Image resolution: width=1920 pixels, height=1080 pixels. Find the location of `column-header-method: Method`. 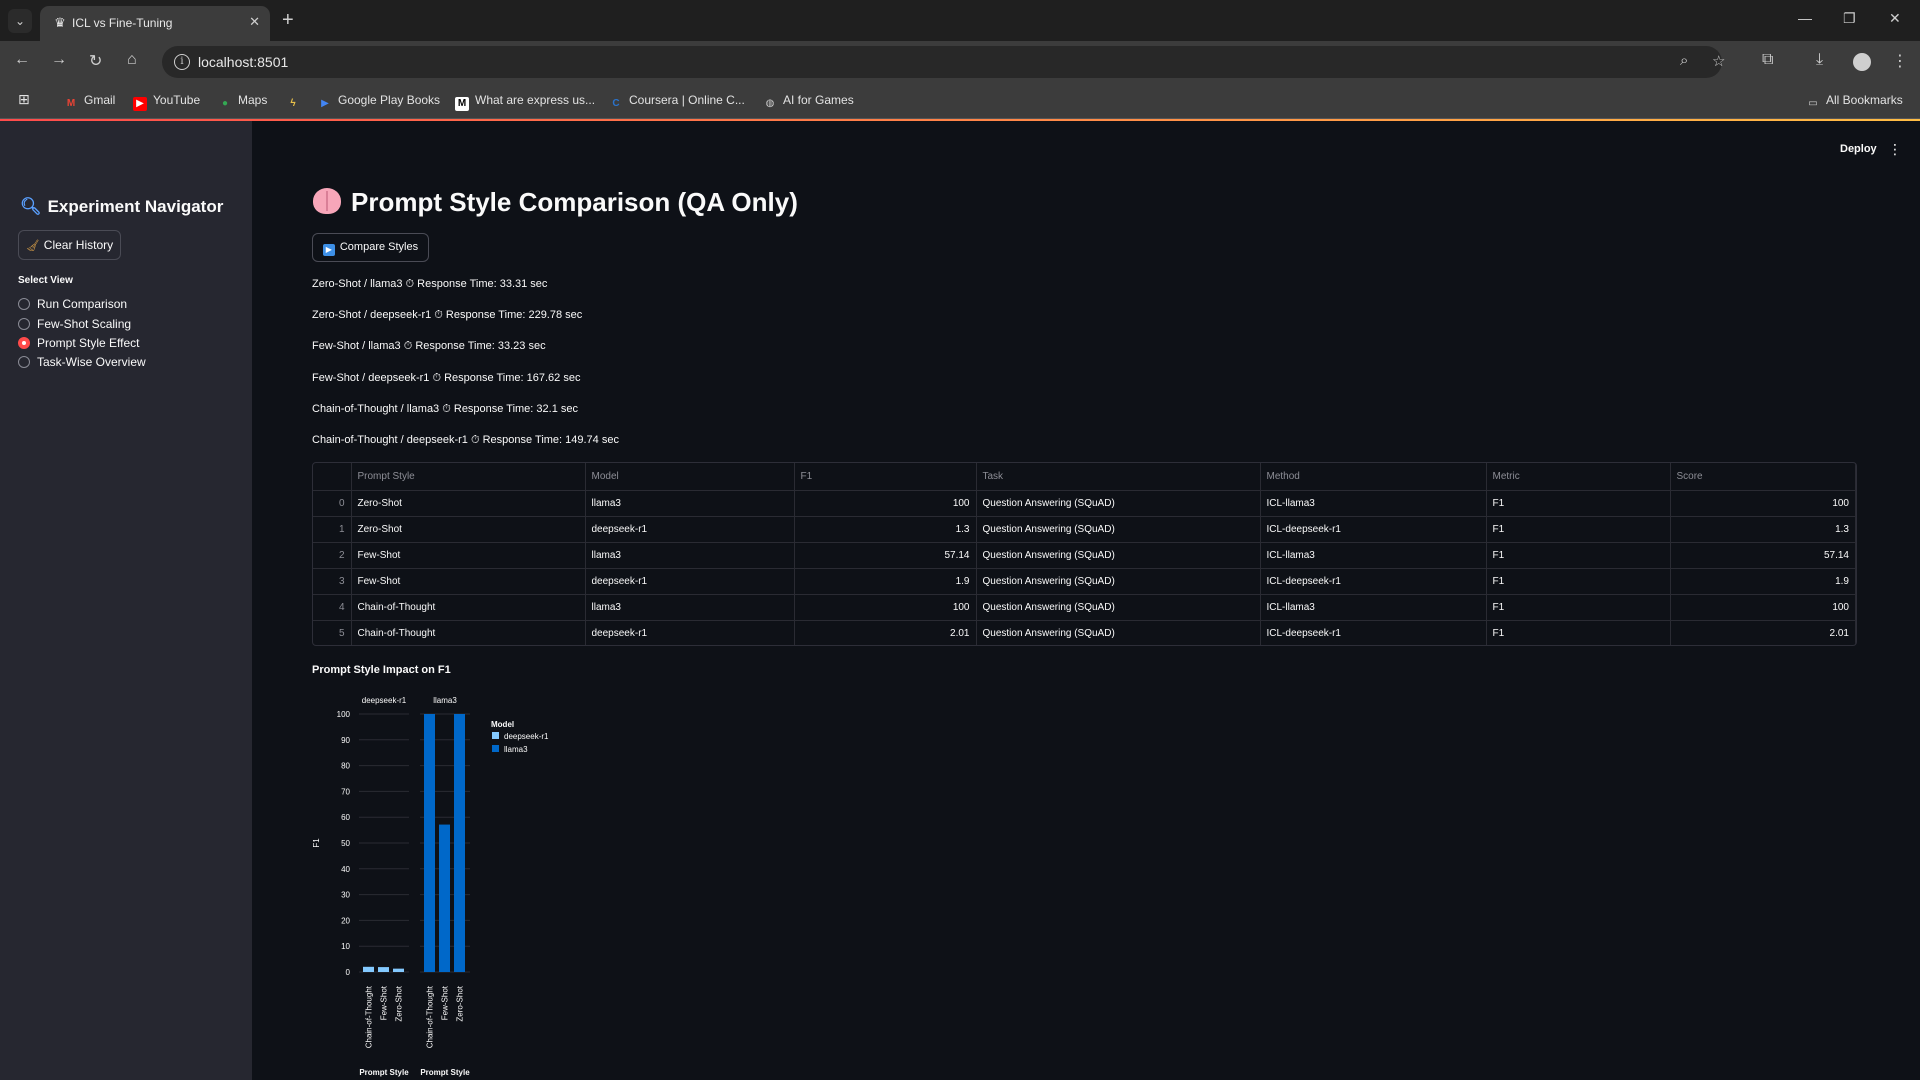

column-header-method: Method is located at coordinates (1373, 477).